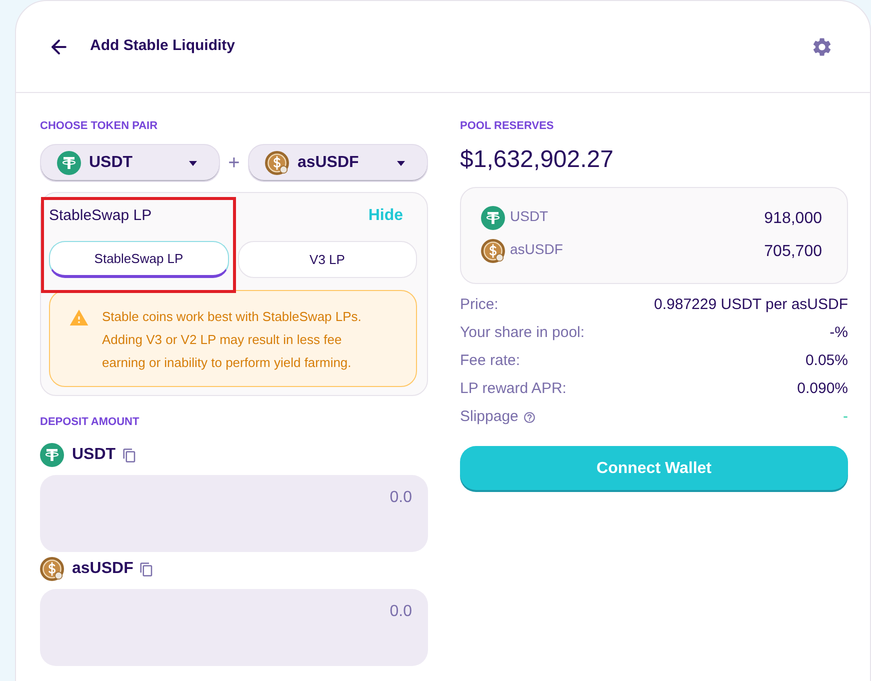 The width and height of the screenshot is (871, 681). Describe the element at coordinates (822, 47) in the screenshot. I see `settings-icon` at that location.